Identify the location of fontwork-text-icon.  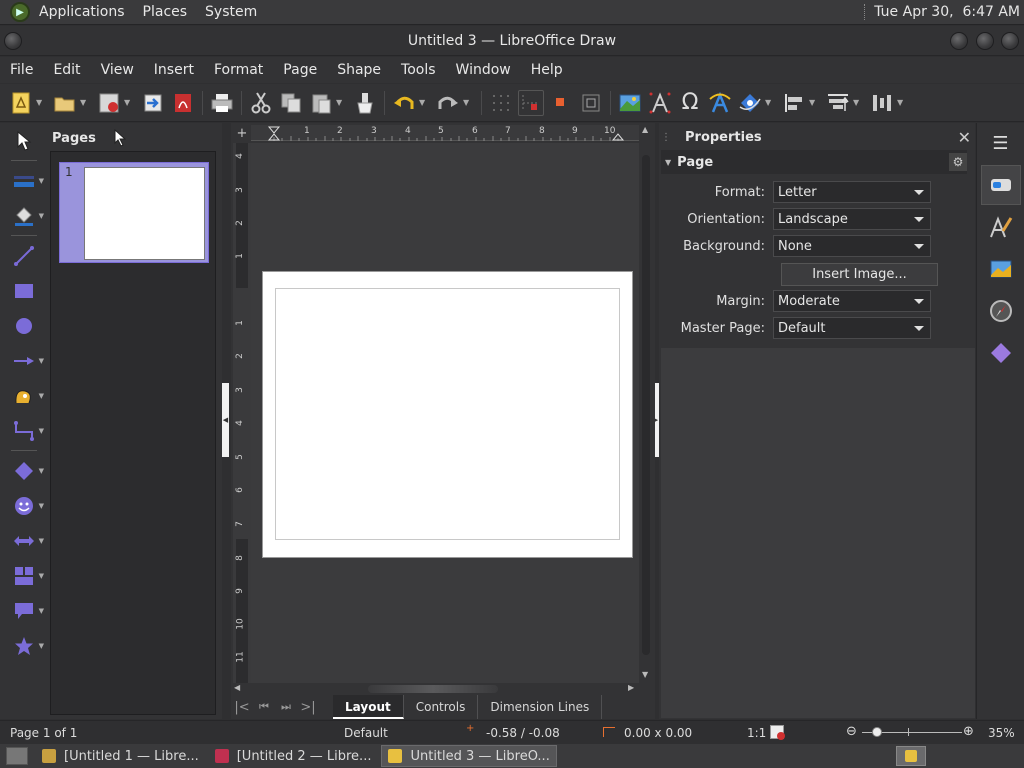
(660, 103).